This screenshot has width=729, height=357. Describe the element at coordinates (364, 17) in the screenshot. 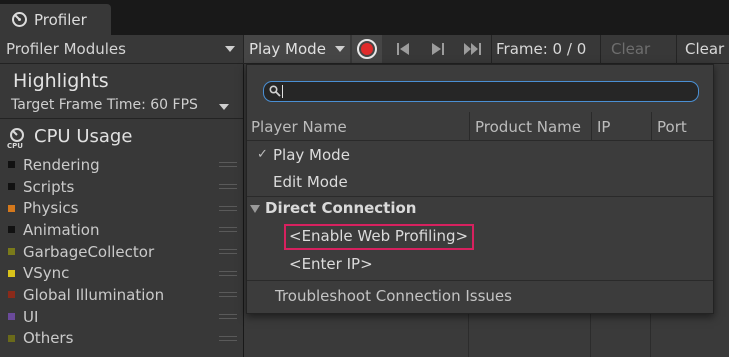

I see `tab-strip: Profiler` at that location.